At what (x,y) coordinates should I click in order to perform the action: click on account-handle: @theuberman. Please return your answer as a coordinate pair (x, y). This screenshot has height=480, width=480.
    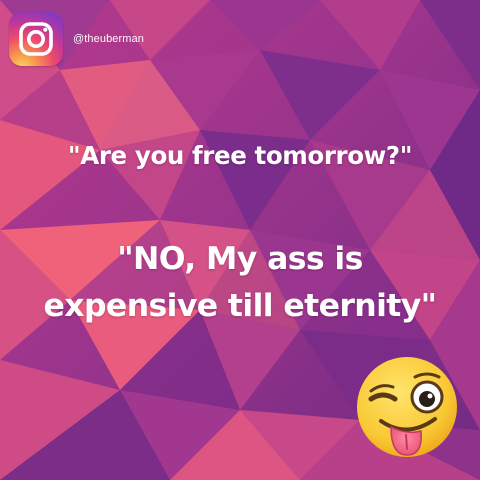
    Looking at the image, I should click on (108, 39).